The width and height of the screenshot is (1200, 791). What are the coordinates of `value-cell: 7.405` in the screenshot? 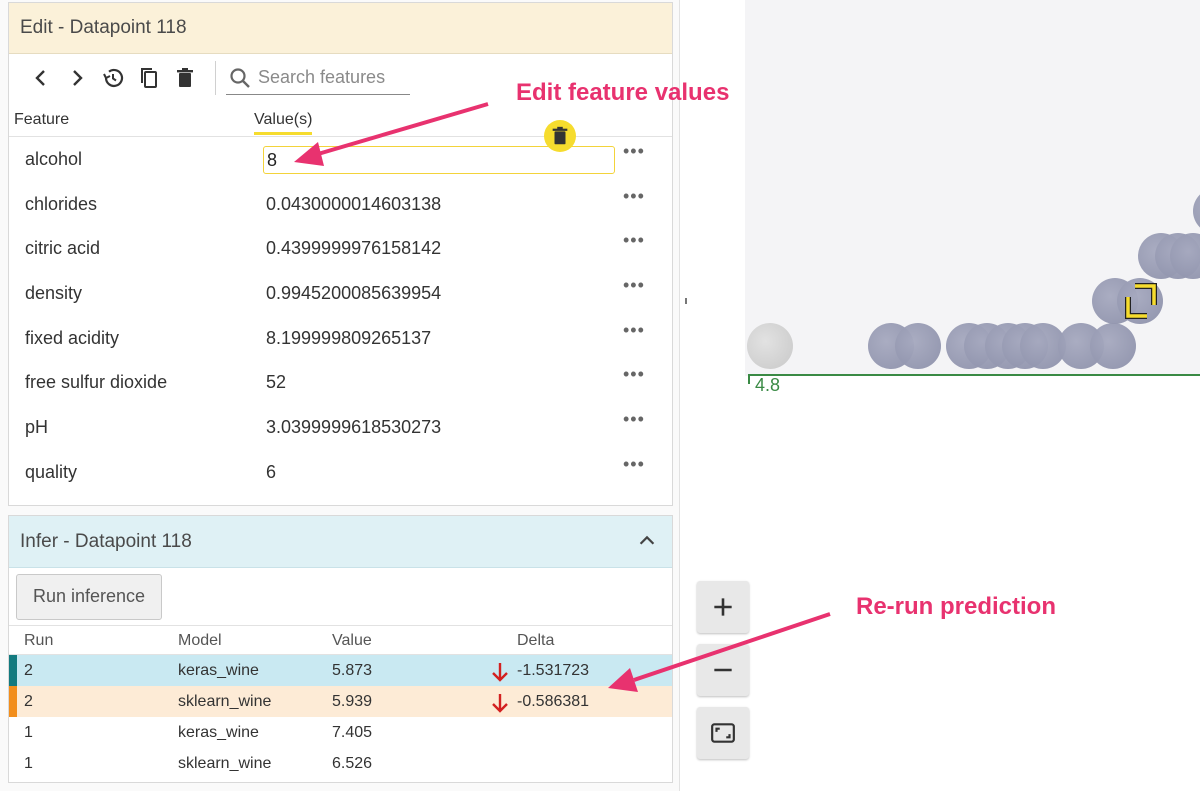 It's located at (352, 732).